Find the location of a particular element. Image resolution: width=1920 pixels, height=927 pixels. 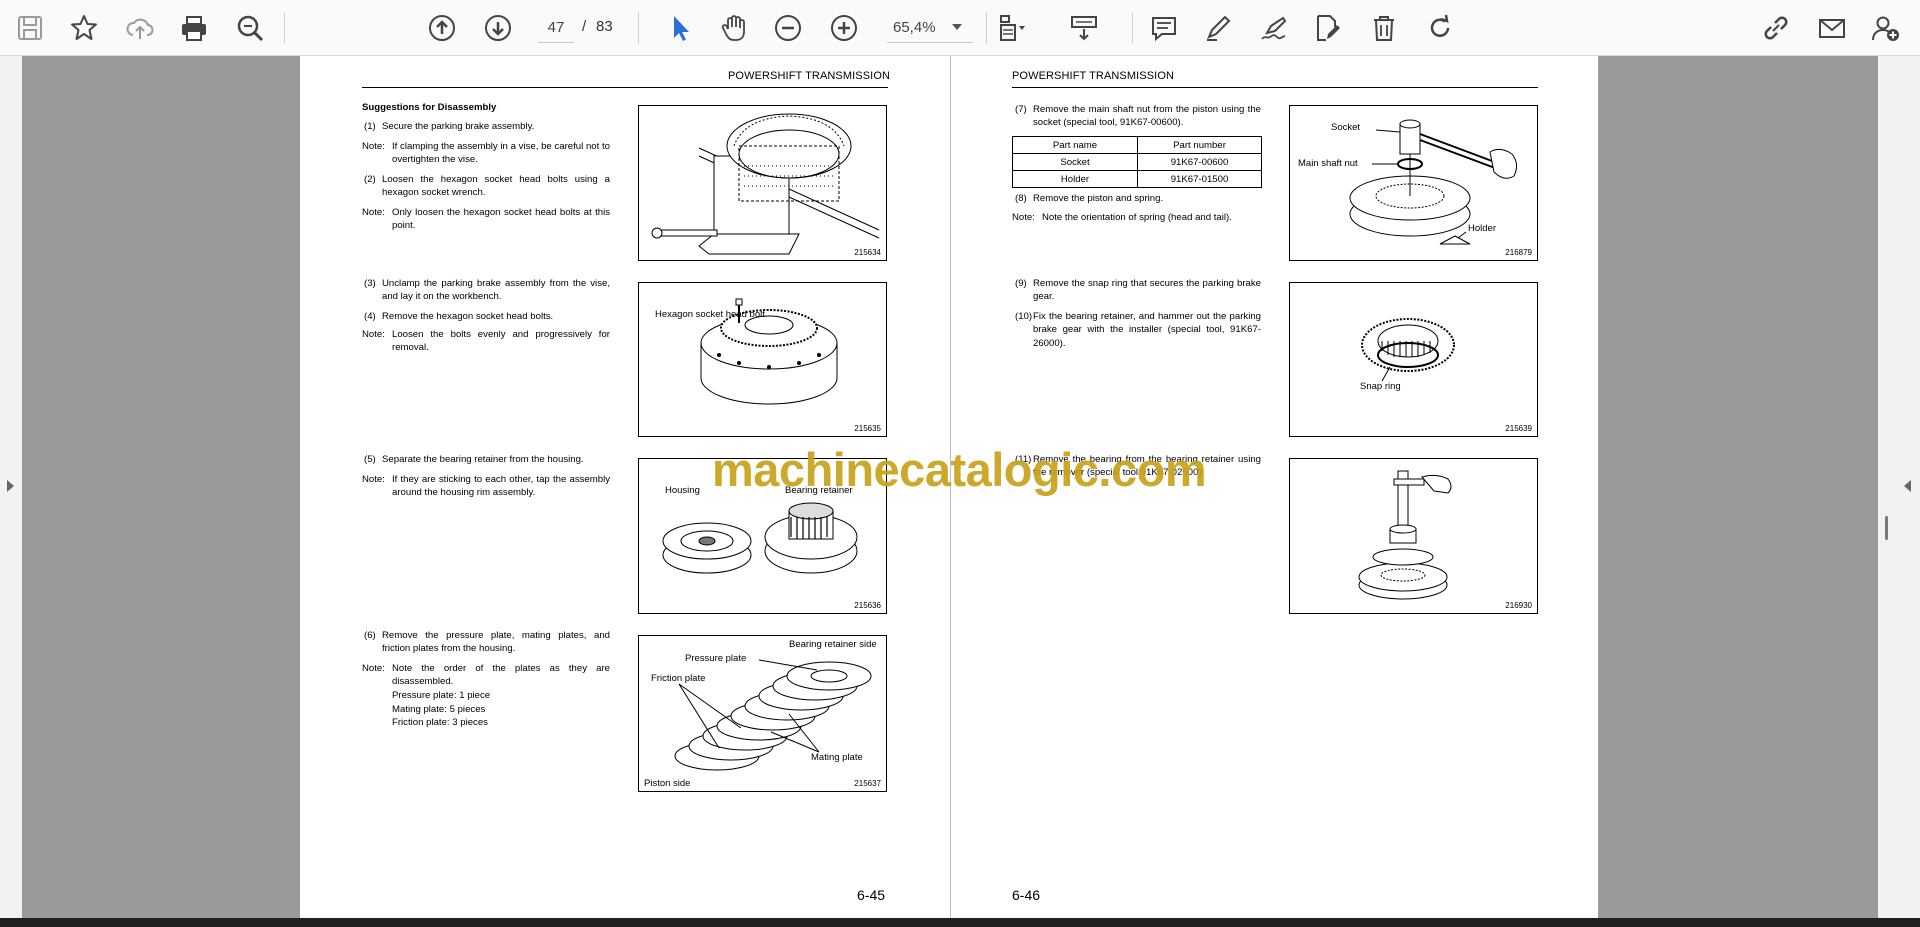

highlight-pen-icon is located at coordinates (1218, 28).